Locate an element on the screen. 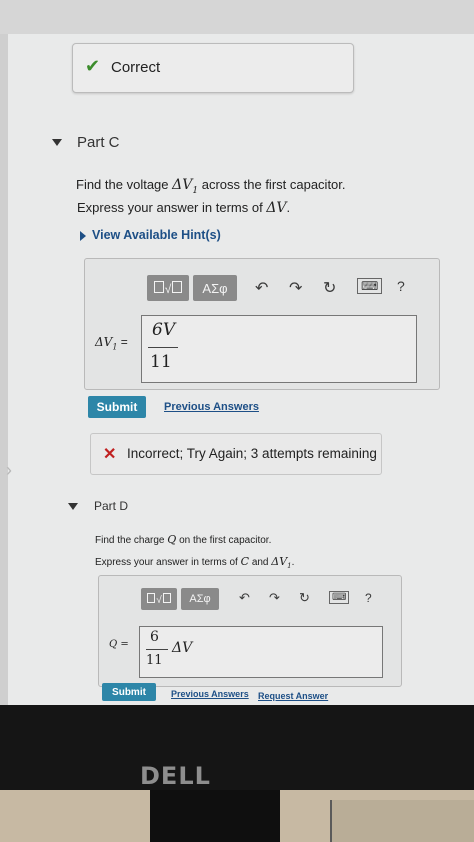 Image resolution: width=474 pixels, height=842 pixels. part-c-prompt-sub: 1 is located at coordinates (195, 190).